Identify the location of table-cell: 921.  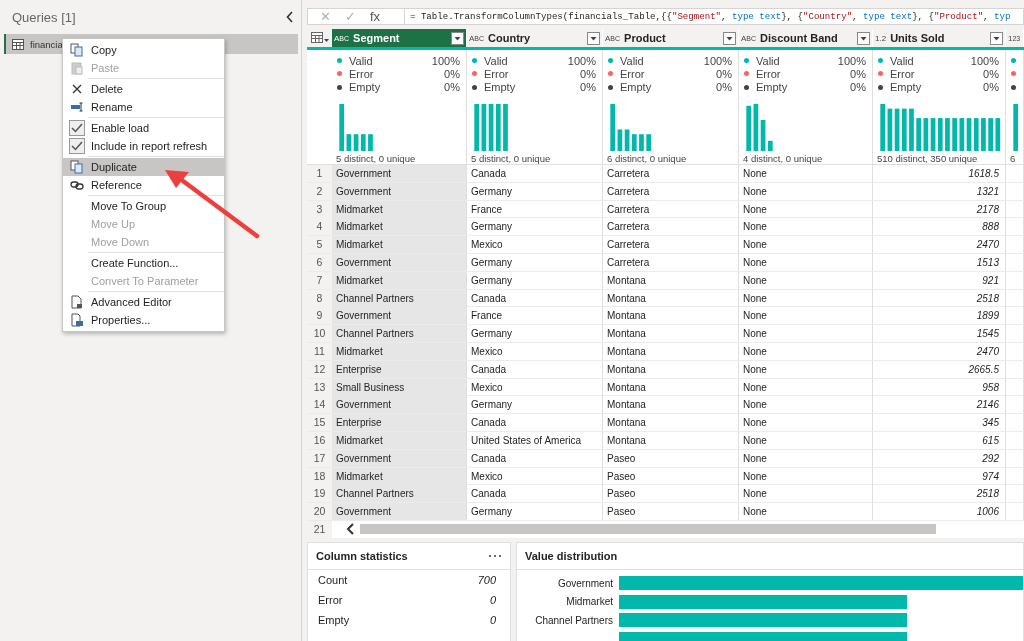
(939, 280).